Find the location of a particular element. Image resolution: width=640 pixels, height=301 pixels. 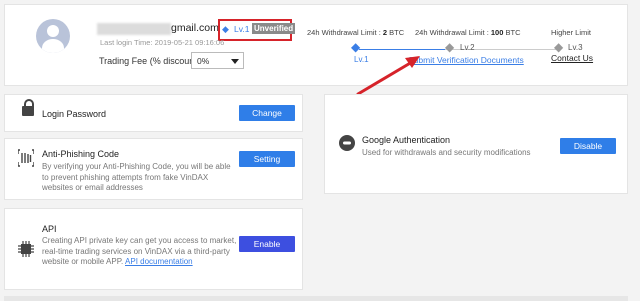

contact-us-link: Contact Us is located at coordinates (572, 58).